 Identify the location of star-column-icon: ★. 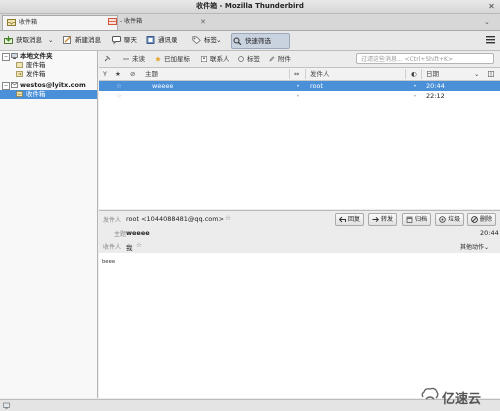
(118, 74).